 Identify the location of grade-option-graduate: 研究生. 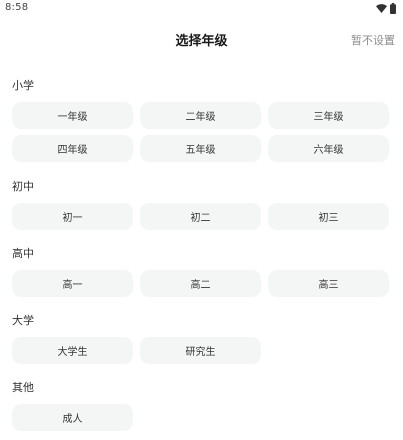
(200, 350).